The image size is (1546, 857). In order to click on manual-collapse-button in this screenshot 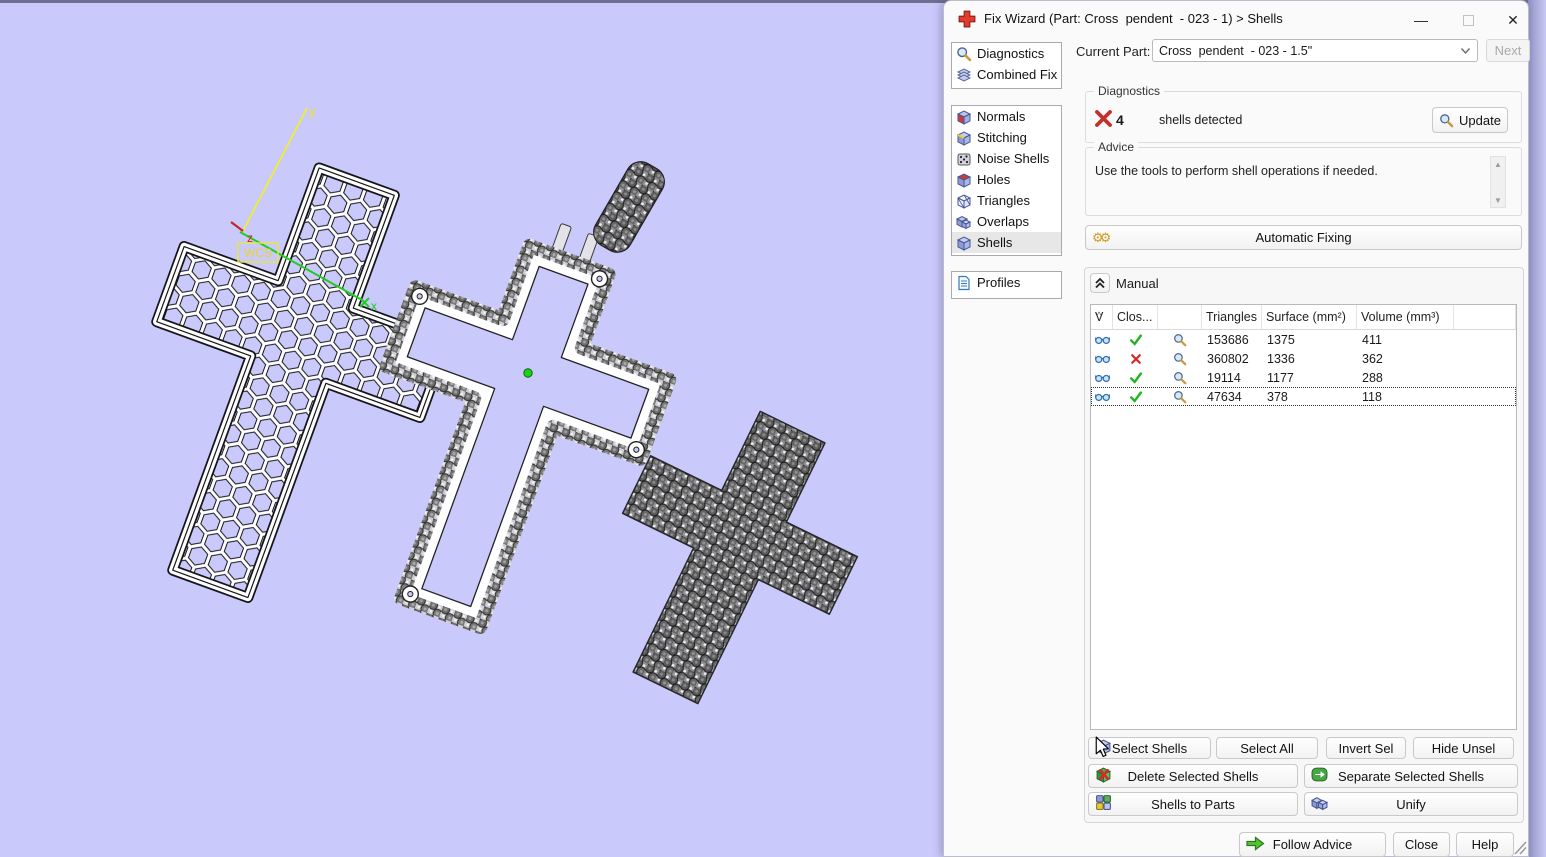, I will do `click(1100, 283)`.